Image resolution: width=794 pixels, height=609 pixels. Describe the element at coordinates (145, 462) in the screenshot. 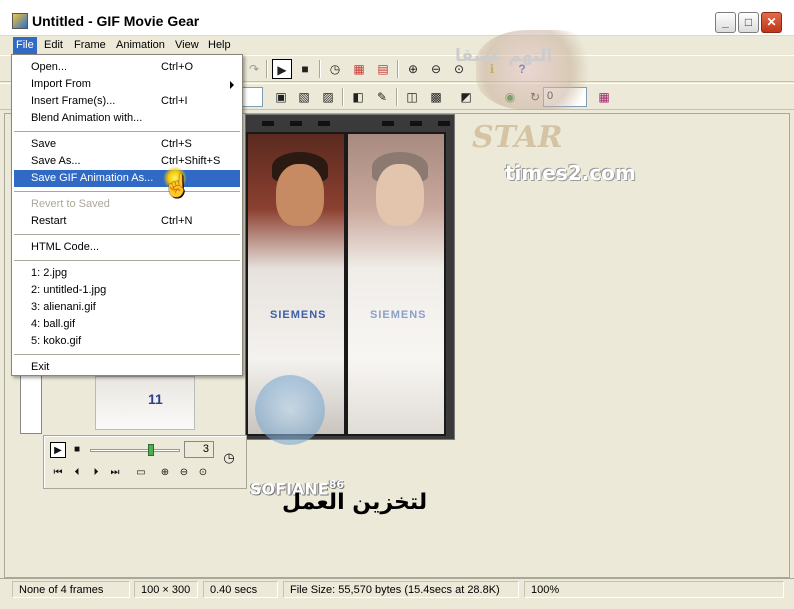

I see `preview-controls: ▶ ■ 3 ◷ ⏮ ⏴ ⏵ ⏭ ▭ ⊕ ⊖ ⊙` at that location.